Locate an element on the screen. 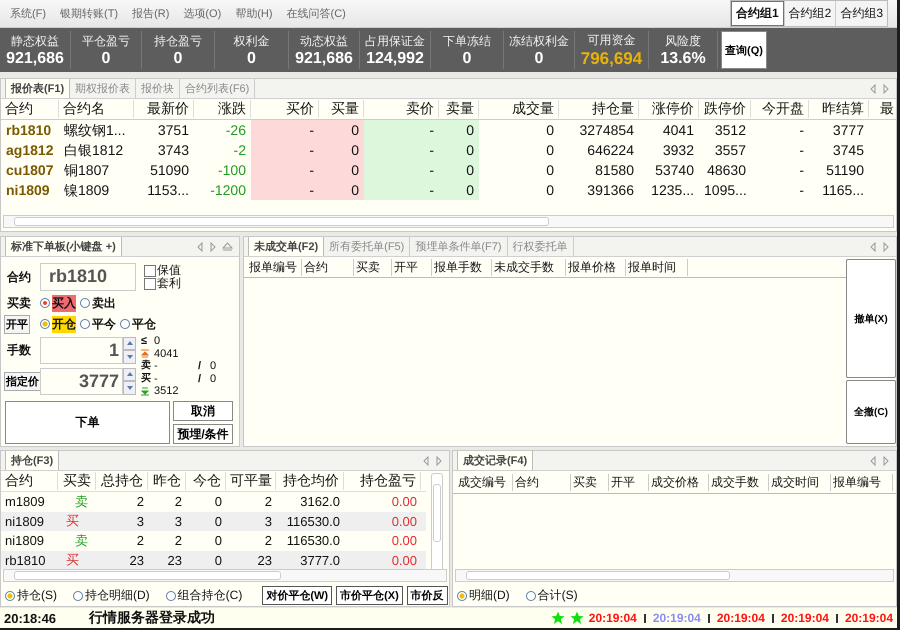 This screenshot has height=630, width=900. checkbox: 套利 is located at coordinates (190, 283).